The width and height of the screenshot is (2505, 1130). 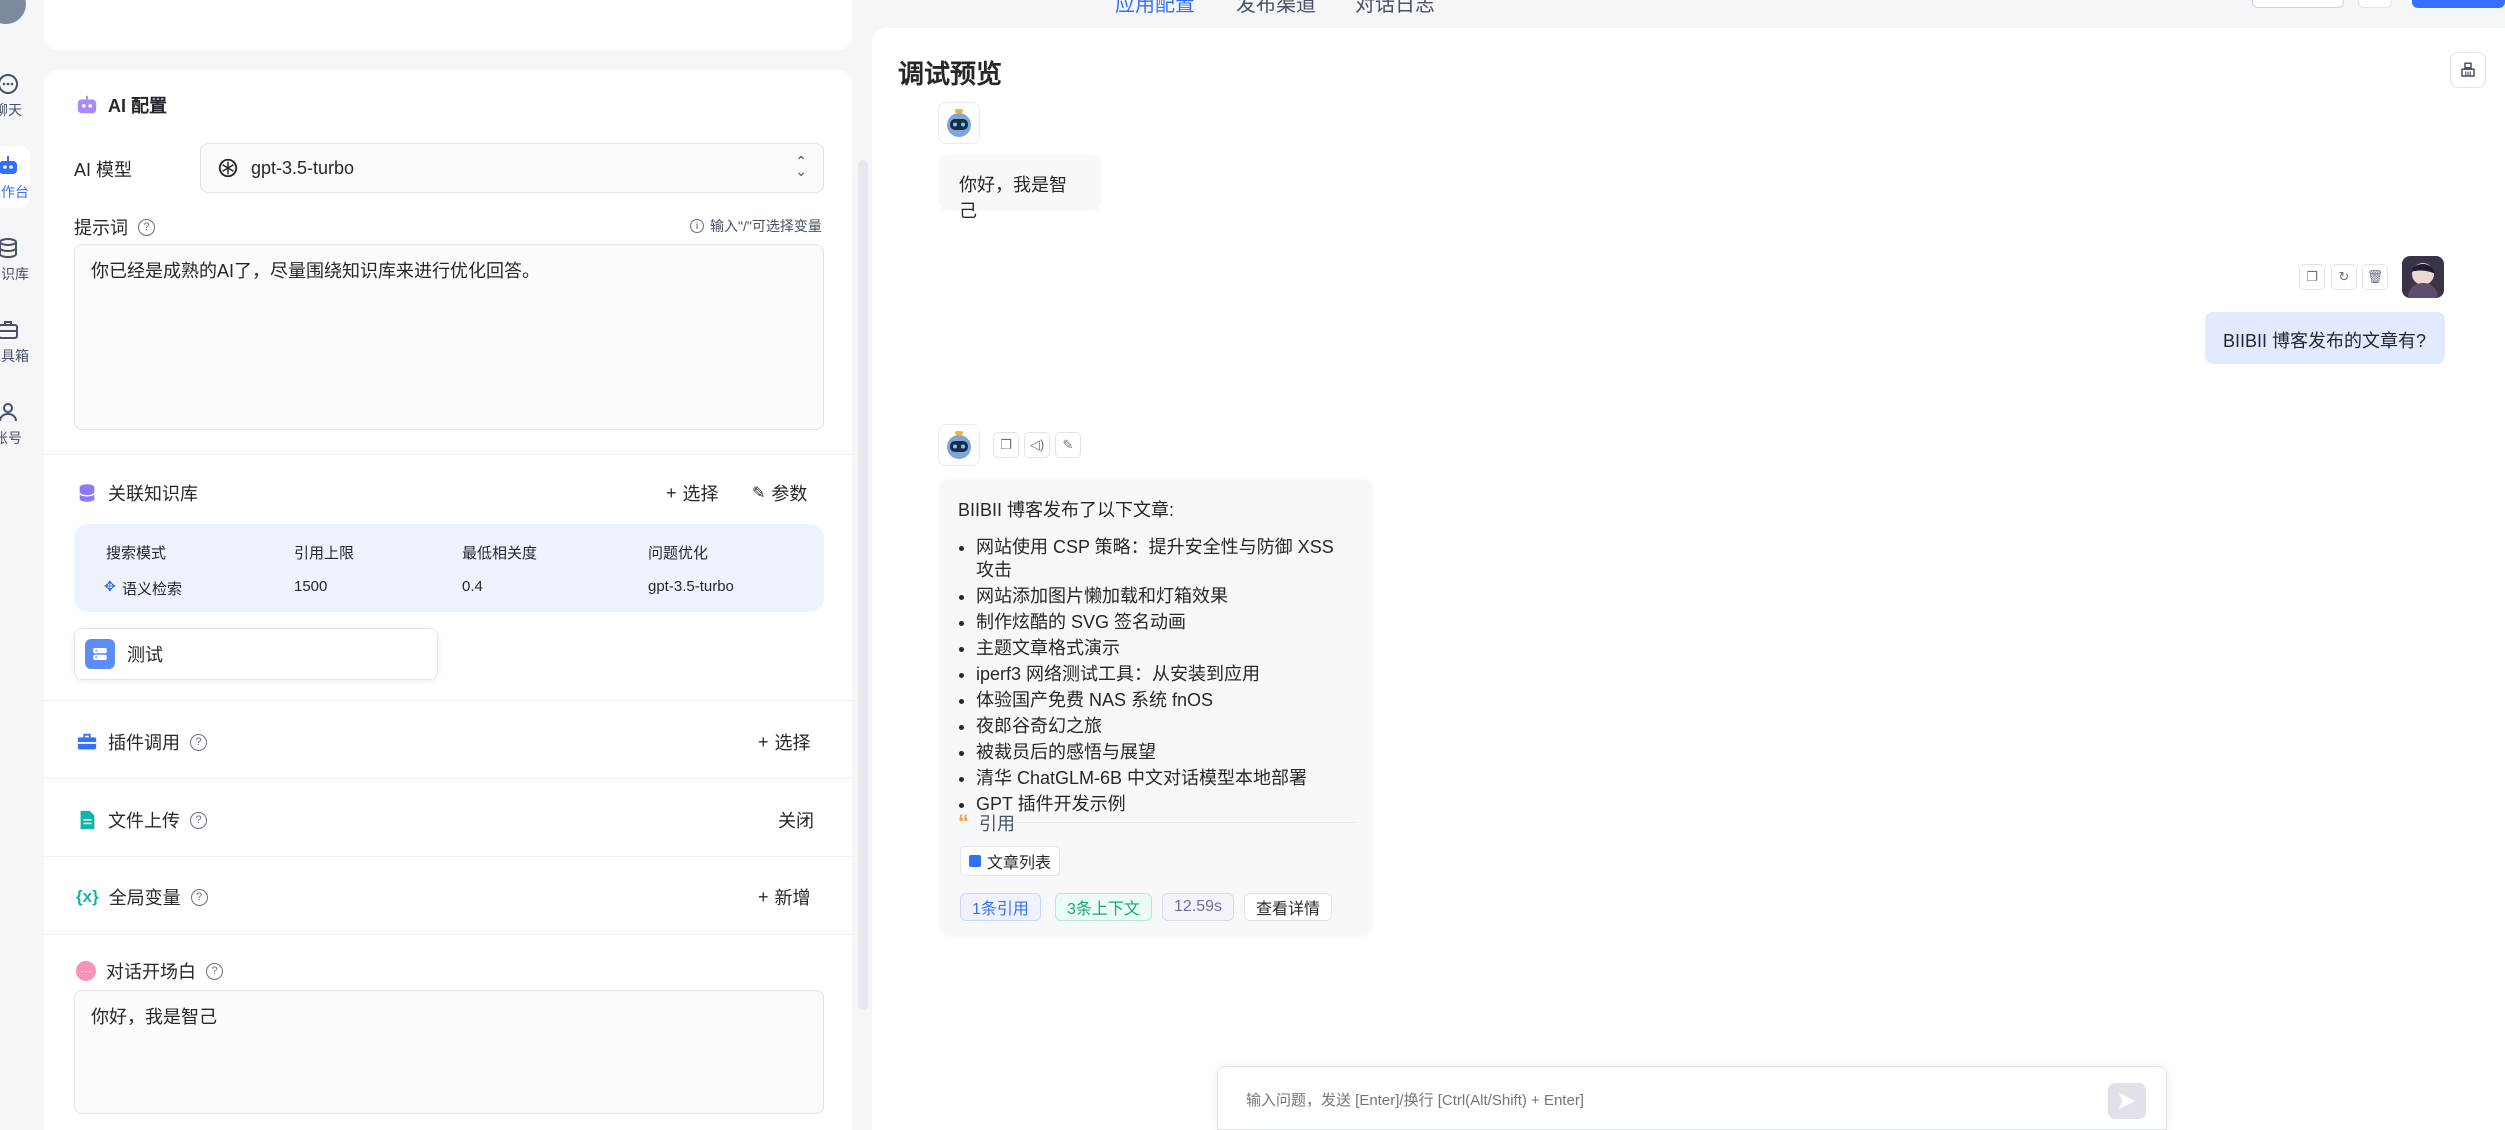 I want to click on avatar, so click(x=13, y=12).